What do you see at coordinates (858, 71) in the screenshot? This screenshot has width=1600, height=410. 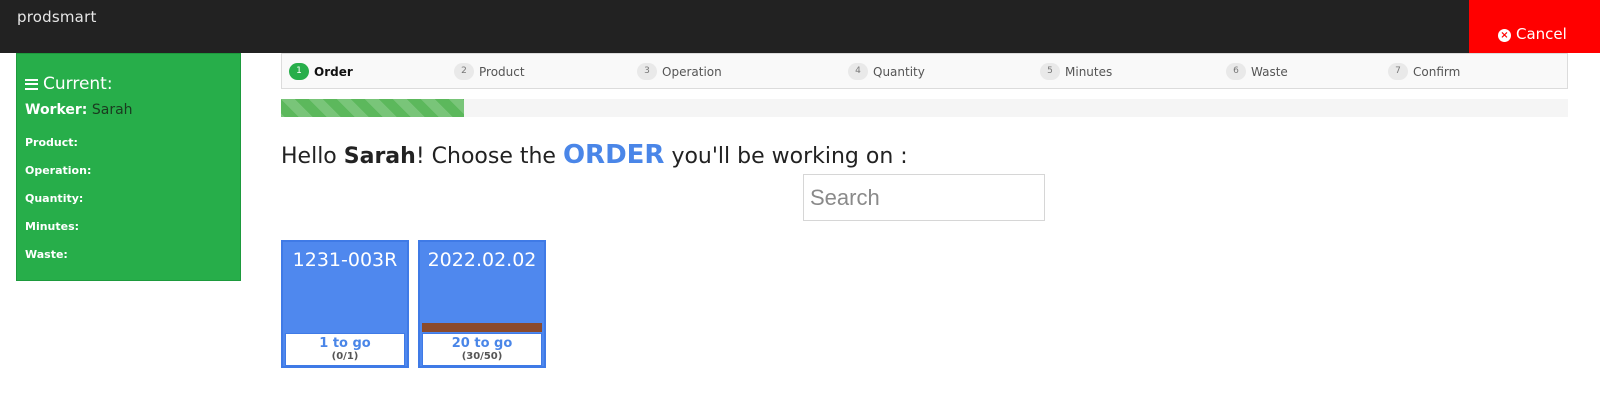 I see `step-number: 4` at bounding box center [858, 71].